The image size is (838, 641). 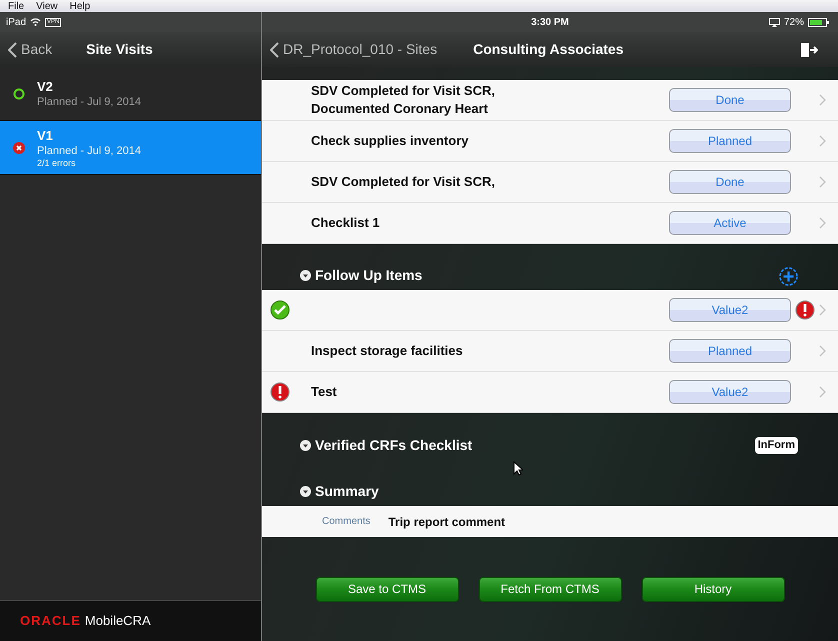 I want to click on comment-value: Trip report comment, so click(x=447, y=522).